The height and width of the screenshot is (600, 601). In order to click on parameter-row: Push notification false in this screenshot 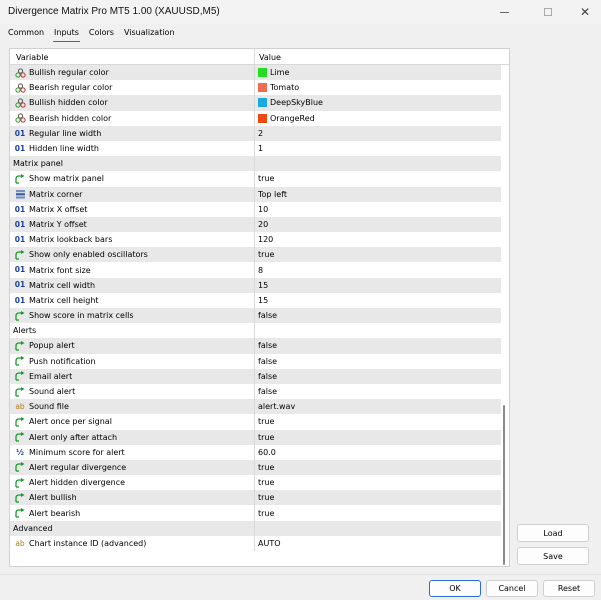, I will do `click(255, 361)`.